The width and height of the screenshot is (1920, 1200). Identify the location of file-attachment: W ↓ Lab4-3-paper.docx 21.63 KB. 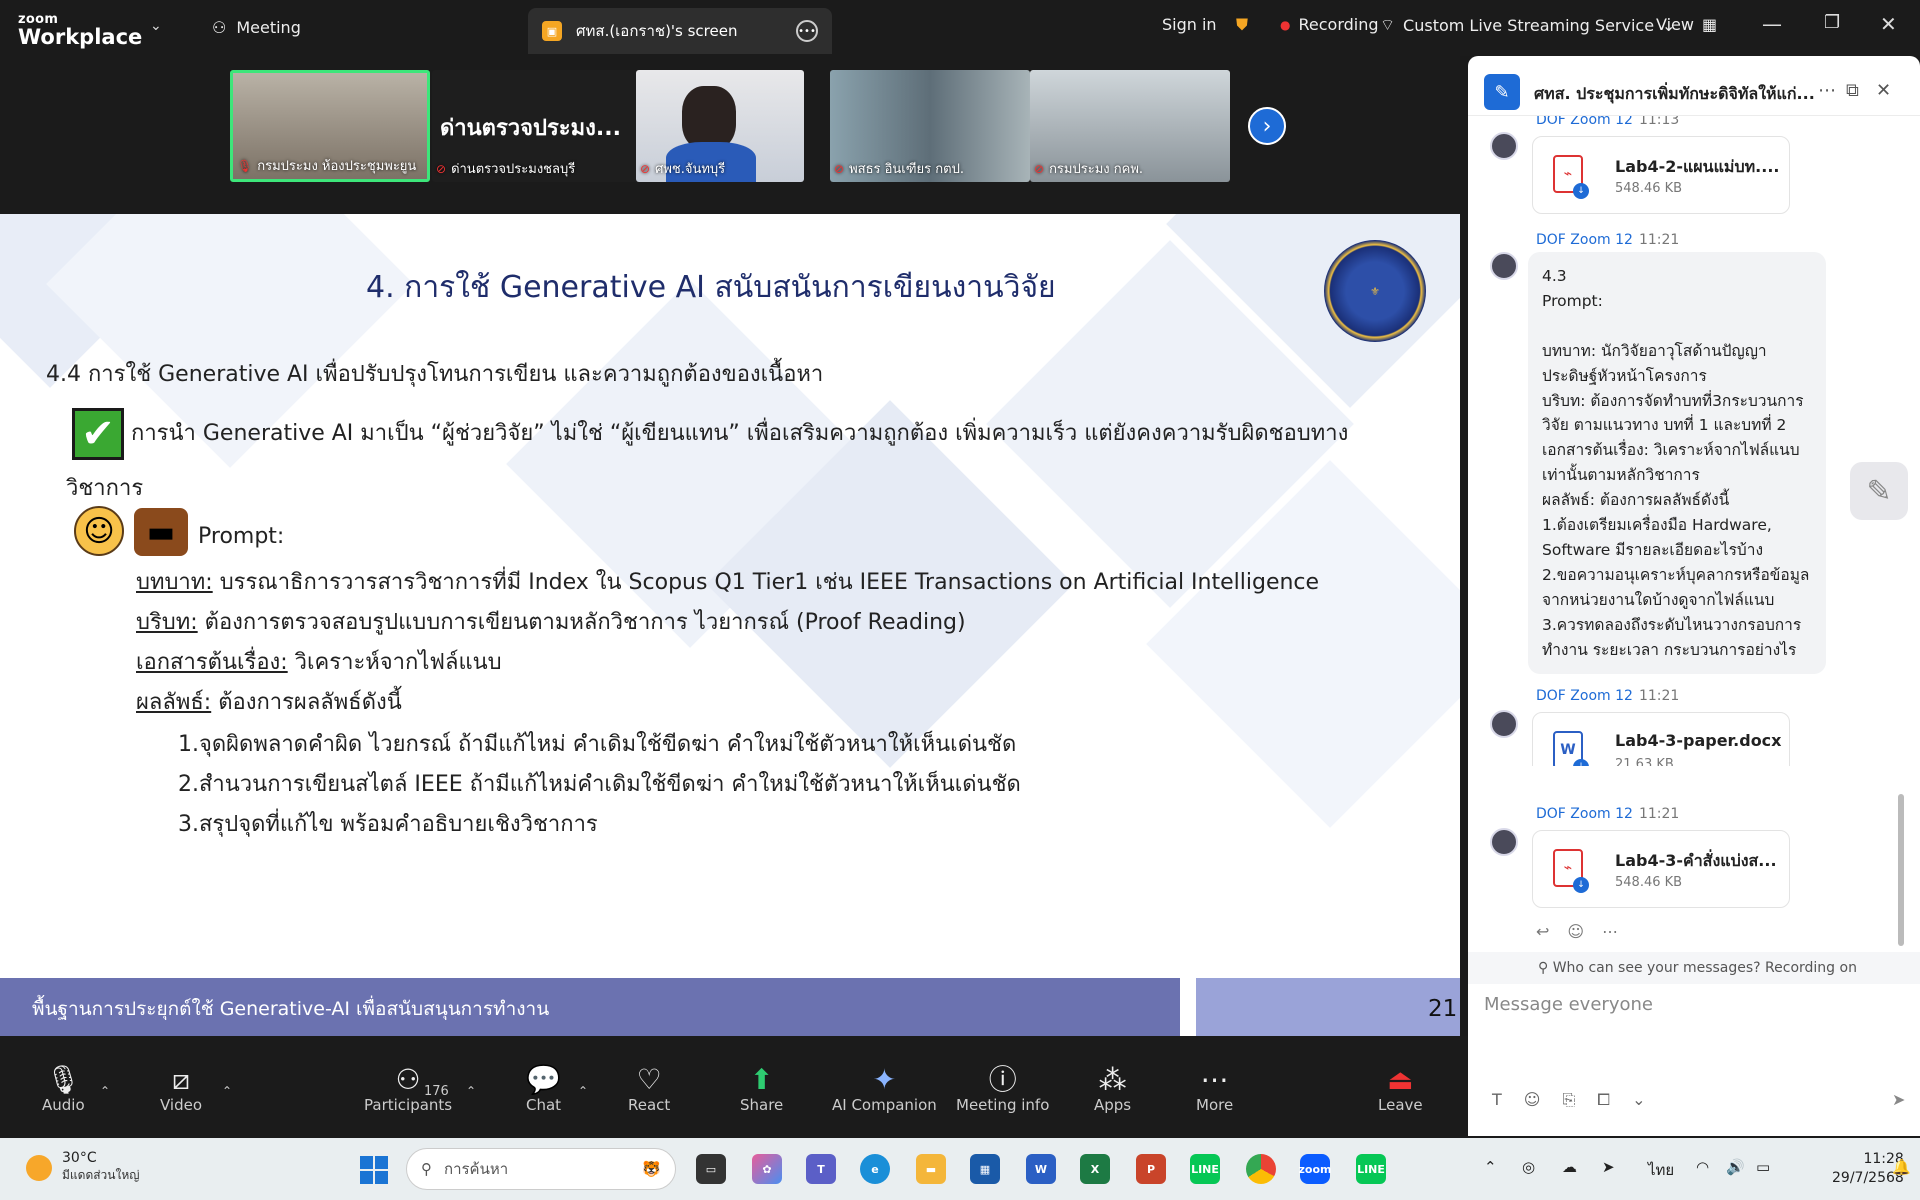
(1661, 739).